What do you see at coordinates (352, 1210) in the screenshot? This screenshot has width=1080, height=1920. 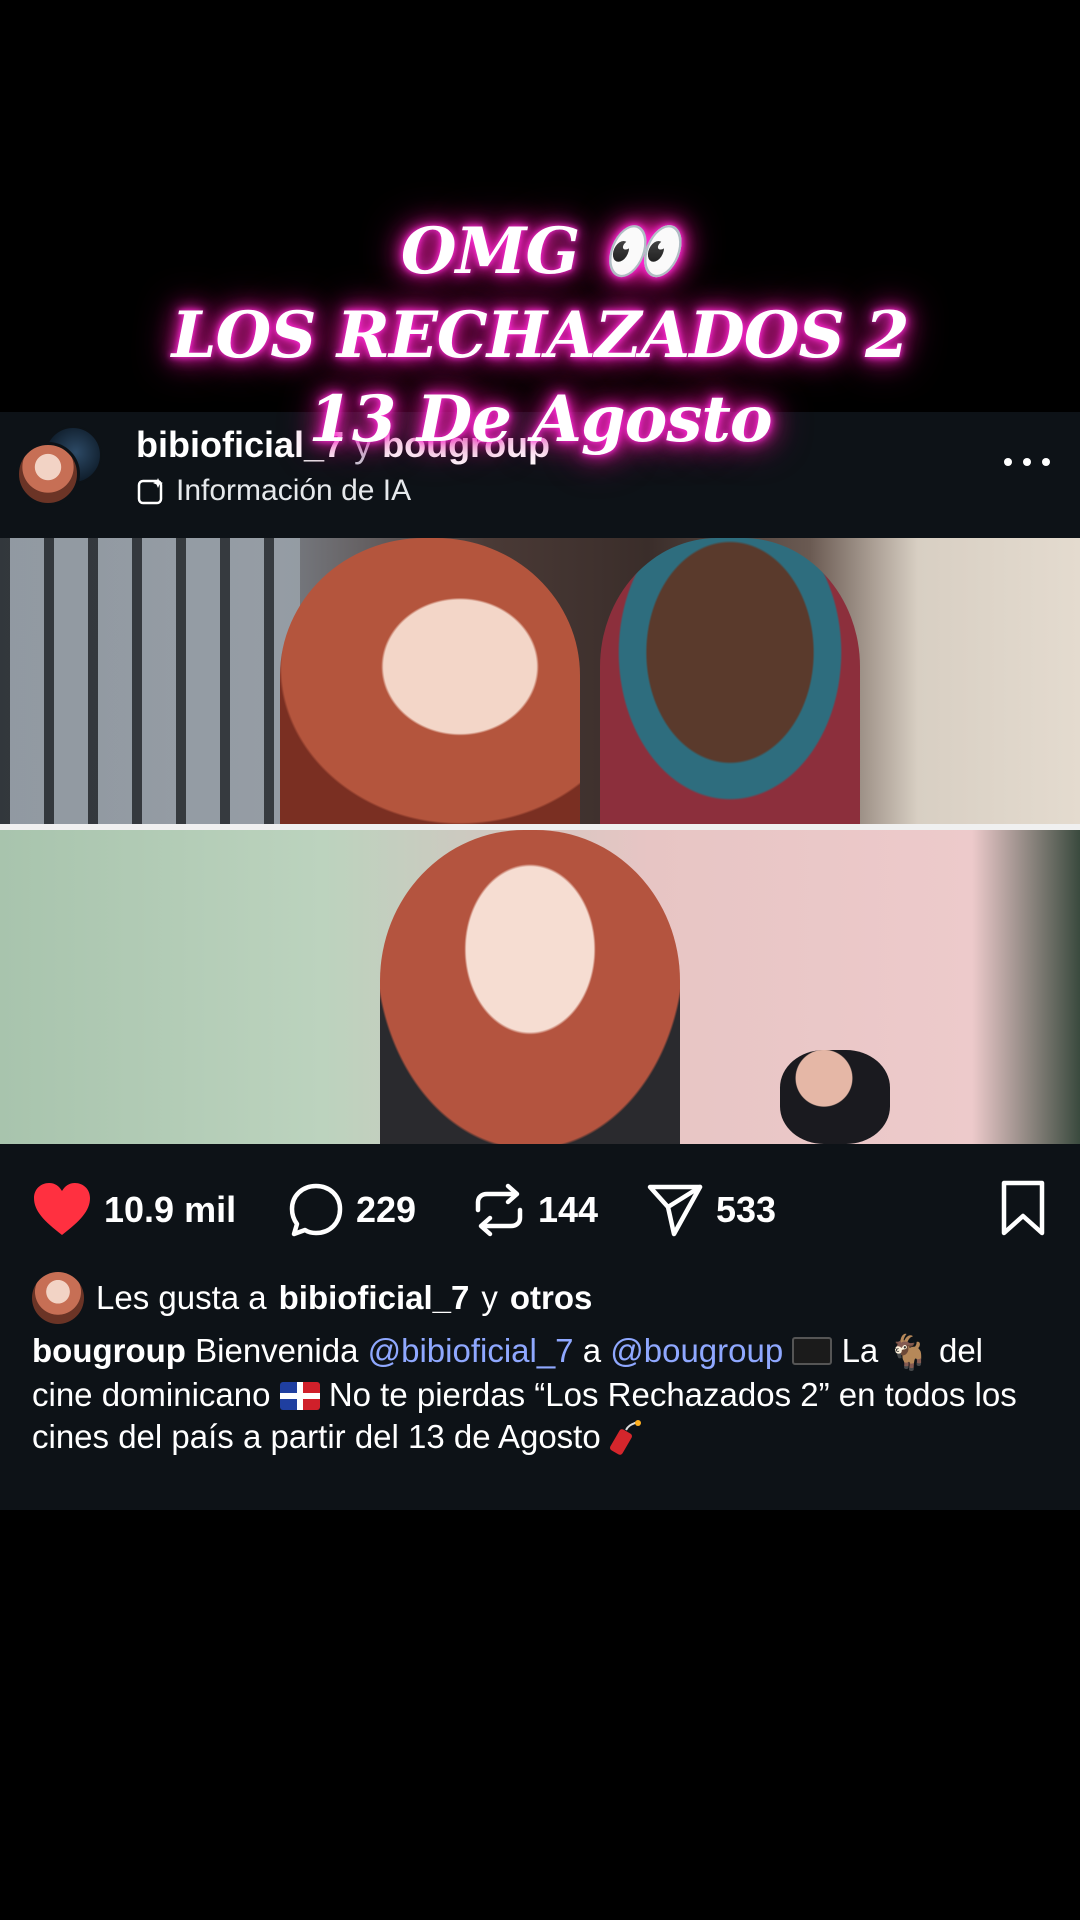 I see `comment-action: 229` at bounding box center [352, 1210].